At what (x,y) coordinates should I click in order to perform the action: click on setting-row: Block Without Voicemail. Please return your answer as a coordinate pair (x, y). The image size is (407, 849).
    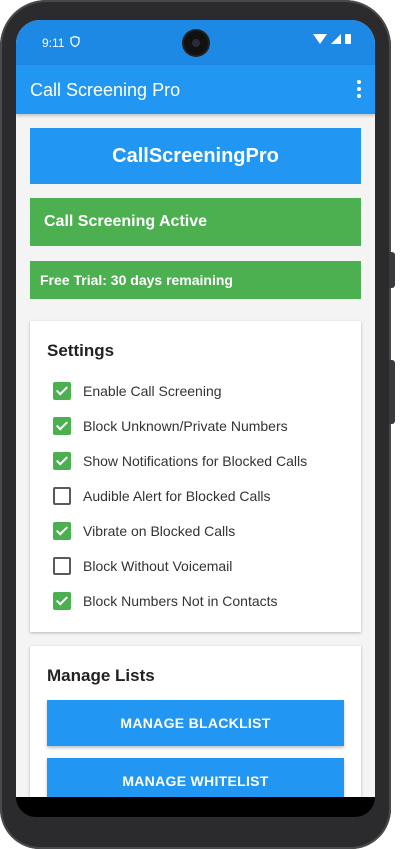
    Looking at the image, I should click on (195, 565).